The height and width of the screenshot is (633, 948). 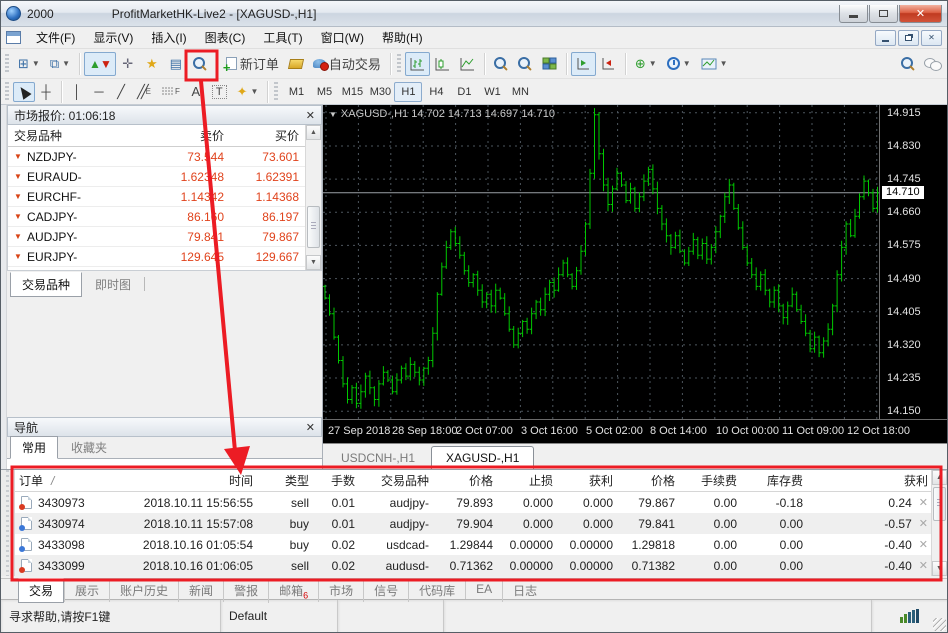 What do you see at coordinates (932, 64) in the screenshot?
I see `chat-button` at bounding box center [932, 64].